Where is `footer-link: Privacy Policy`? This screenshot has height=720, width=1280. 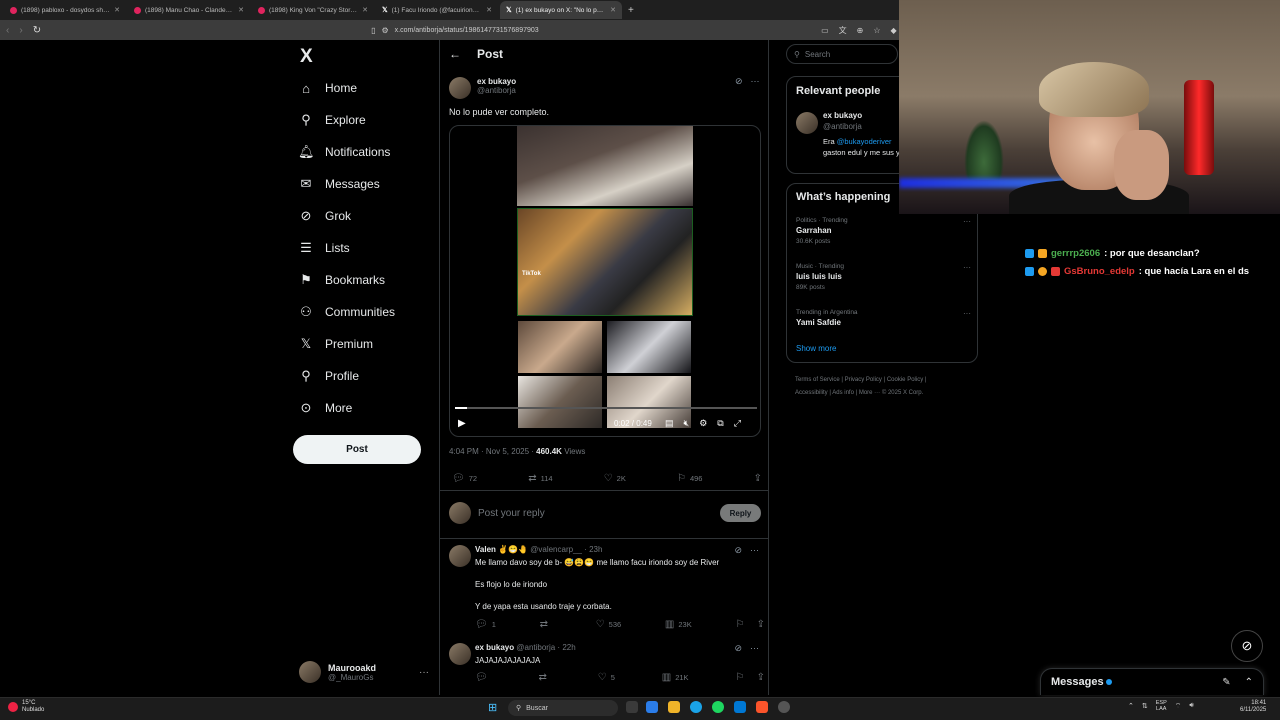 footer-link: Privacy Policy is located at coordinates (863, 380).